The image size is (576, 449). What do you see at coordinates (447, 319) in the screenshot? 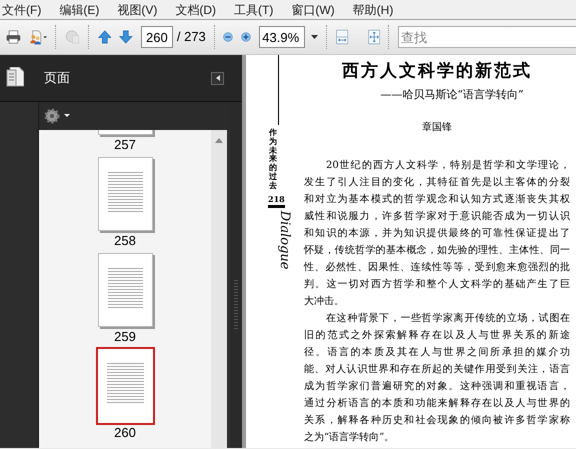
I see `text-line: 在这种背景下，一些哲学家离开传统的立场，试图在` at bounding box center [447, 319].